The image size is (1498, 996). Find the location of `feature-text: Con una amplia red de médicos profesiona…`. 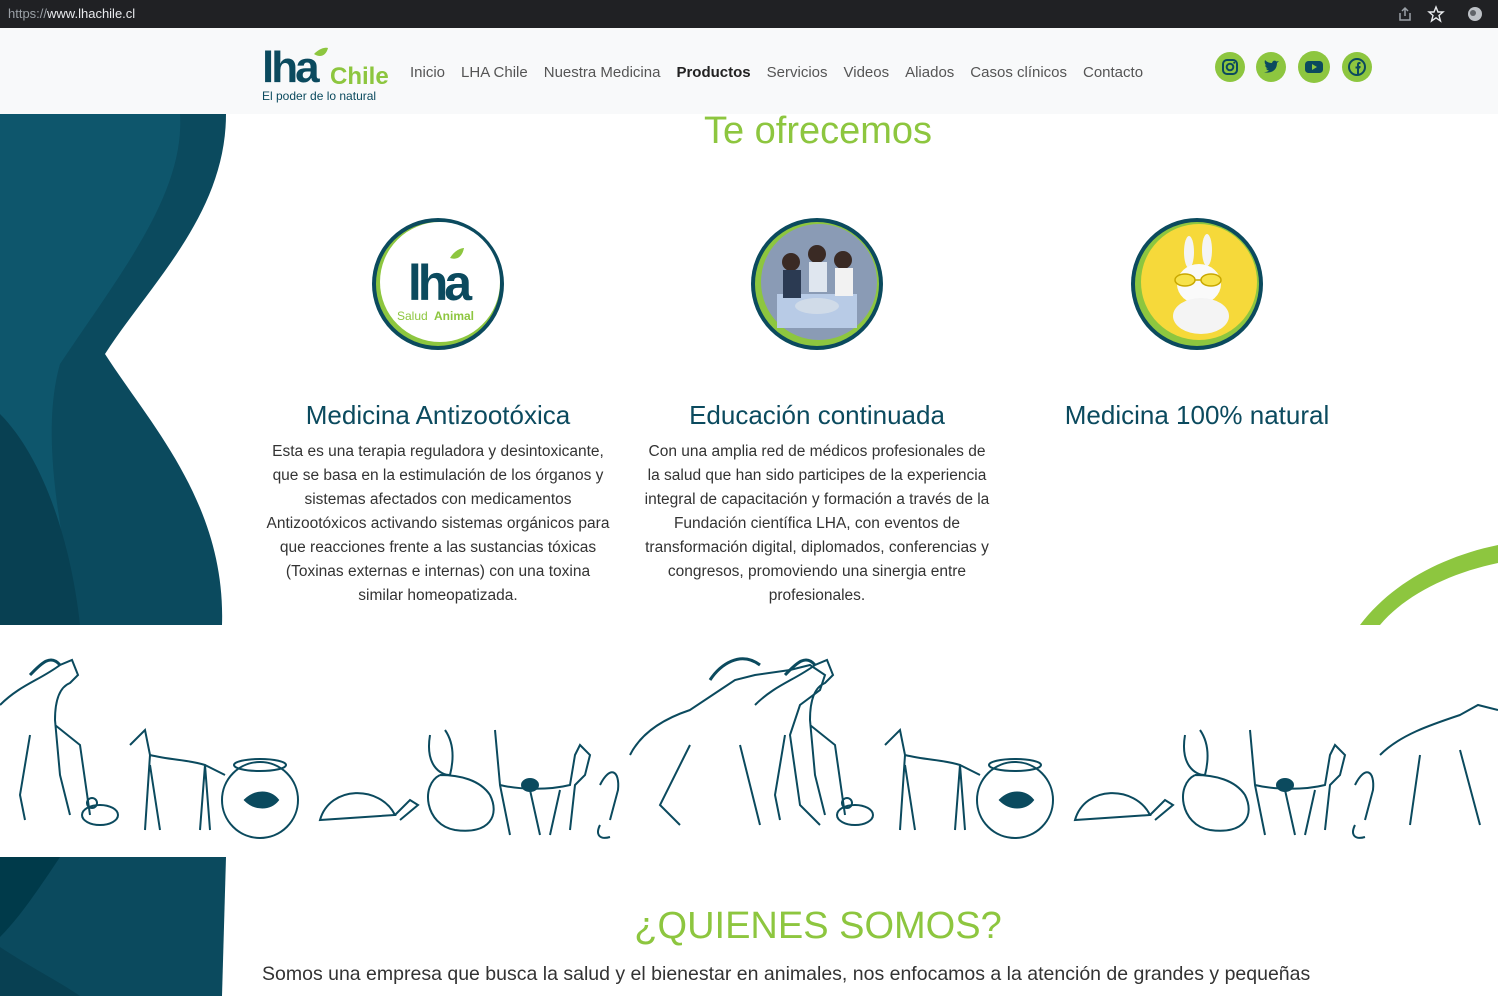

feature-text: Con una amplia red de médicos profesiona… is located at coordinates (817, 523).